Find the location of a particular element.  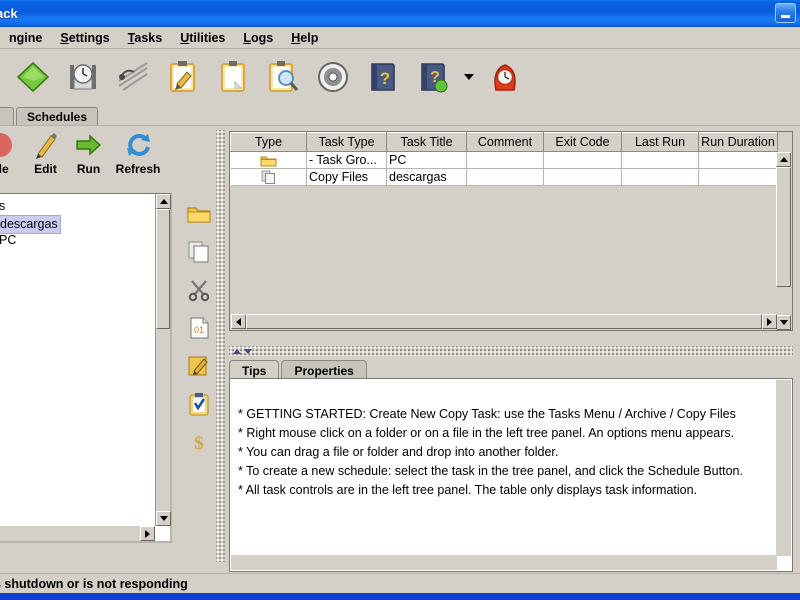

edit-button-label: Edit is located at coordinates (45, 169).